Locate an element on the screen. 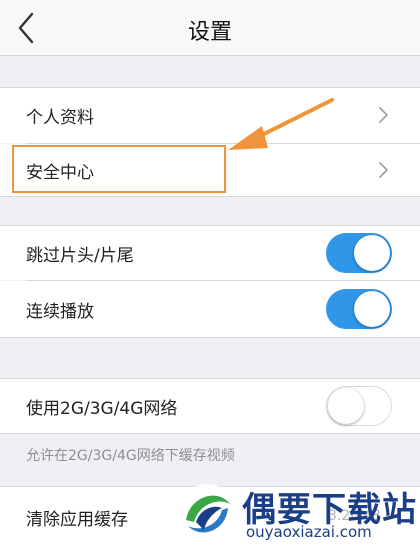 This screenshot has height=546, width=420. mobile-data-toggle is located at coordinates (359, 406).